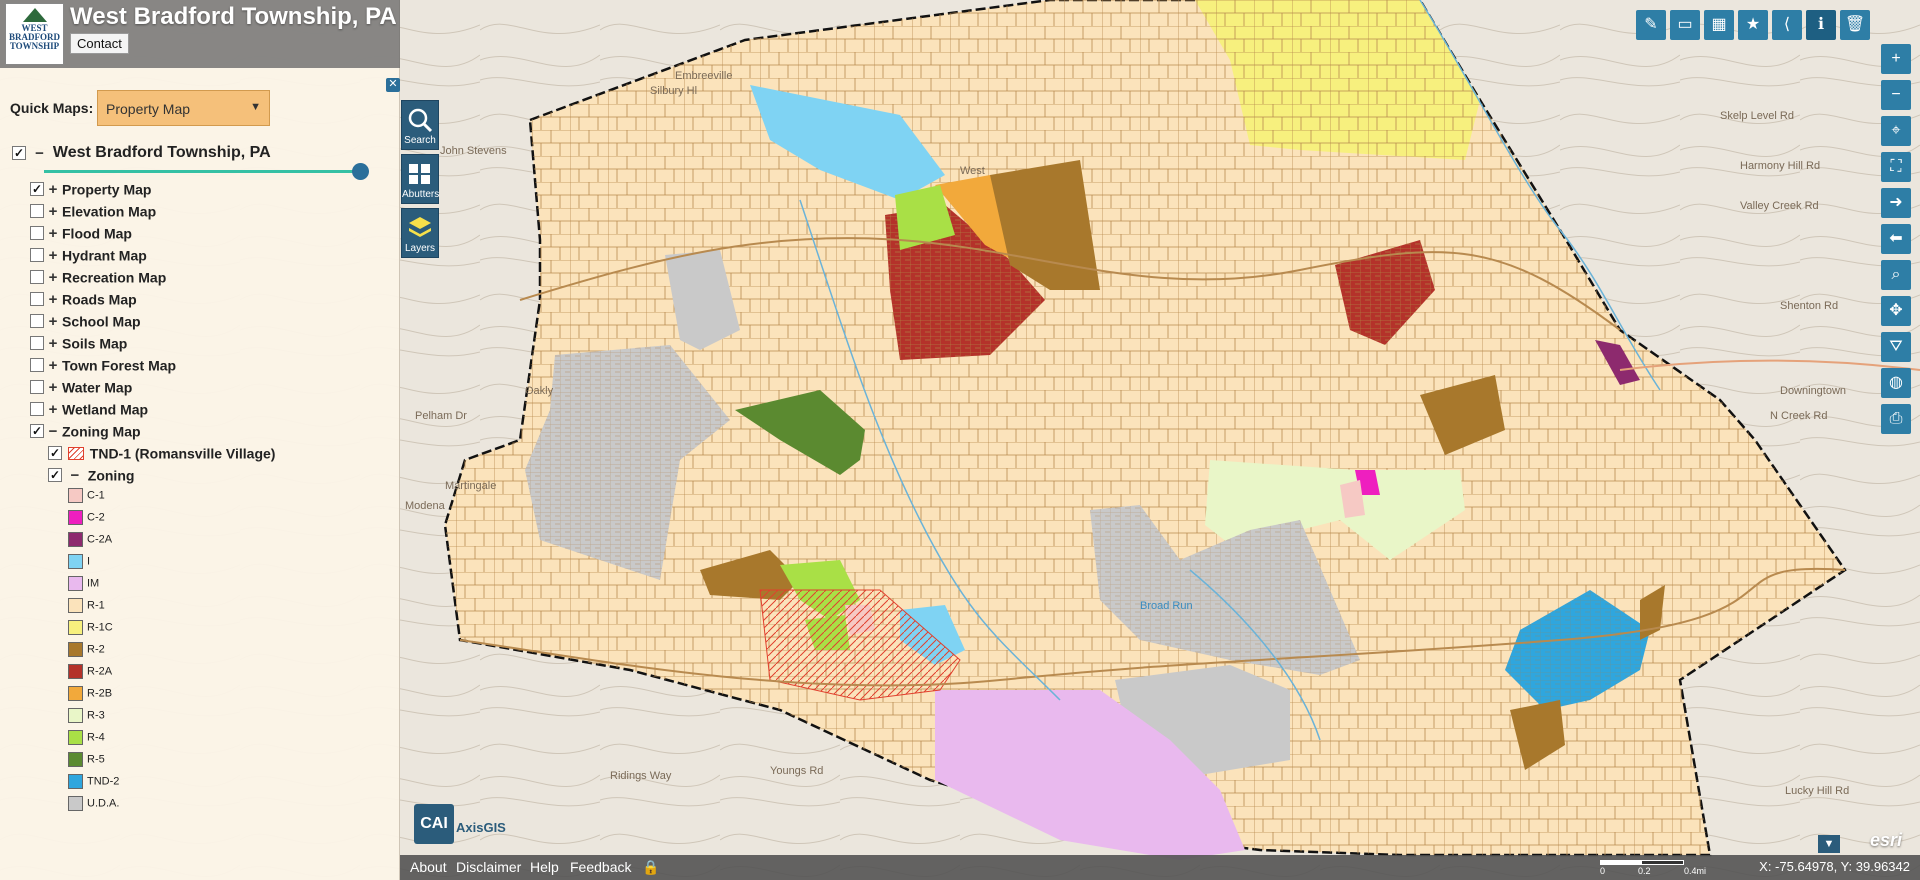 The height and width of the screenshot is (880, 1920). What do you see at coordinates (420, 125) in the screenshot?
I see `search-tool-button: Search` at bounding box center [420, 125].